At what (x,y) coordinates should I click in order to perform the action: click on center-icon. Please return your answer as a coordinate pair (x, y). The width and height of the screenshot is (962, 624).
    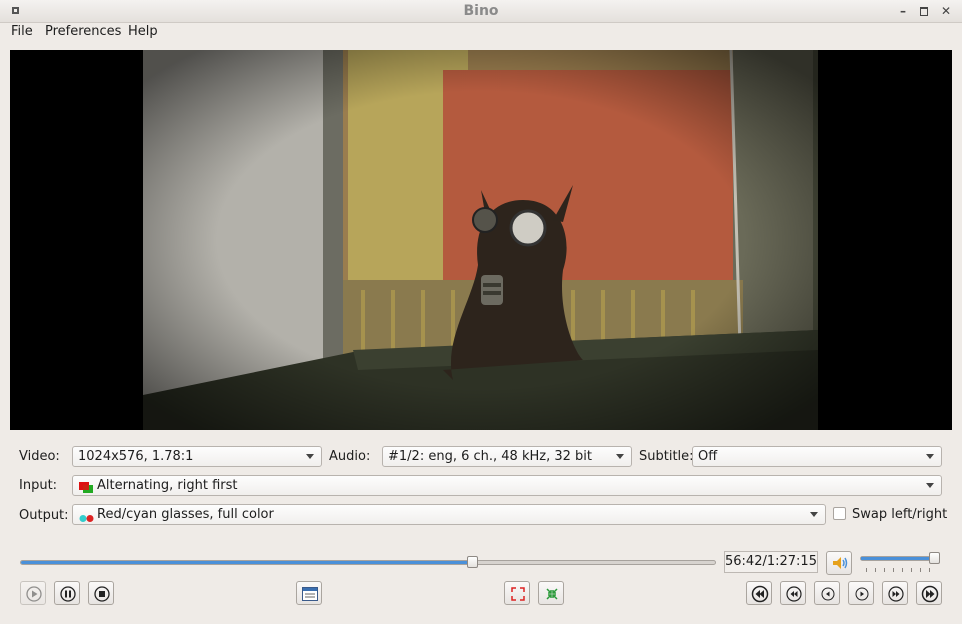
    Looking at the image, I should click on (552, 594).